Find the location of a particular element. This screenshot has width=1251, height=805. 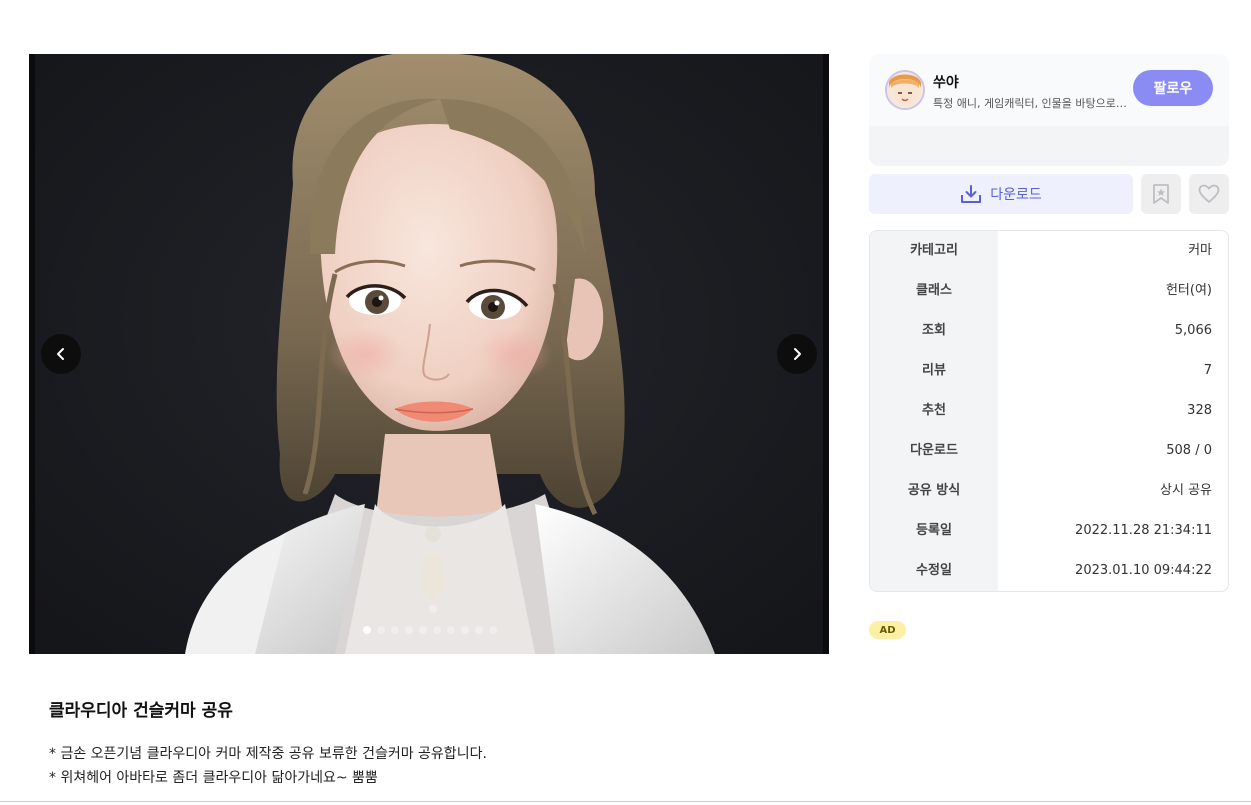

info-row-views: 조회 5,066 is located at coordinates (1049, 331).